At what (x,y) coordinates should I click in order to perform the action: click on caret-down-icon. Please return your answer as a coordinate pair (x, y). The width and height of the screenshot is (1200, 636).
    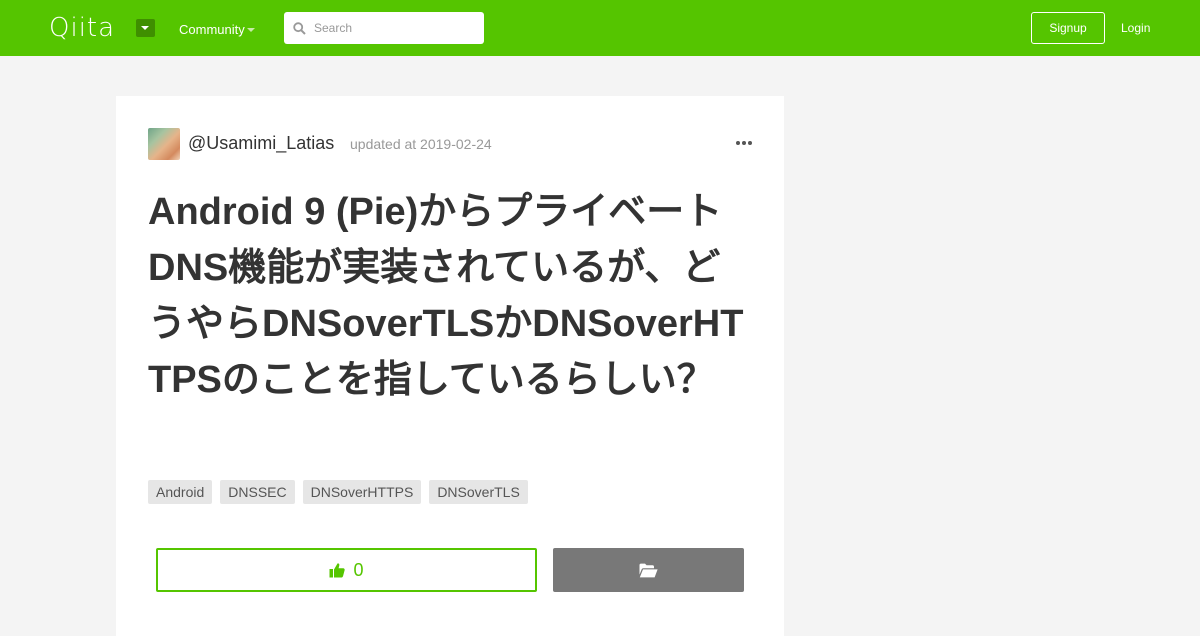
    Looking at the image, I should click on (145, 28).